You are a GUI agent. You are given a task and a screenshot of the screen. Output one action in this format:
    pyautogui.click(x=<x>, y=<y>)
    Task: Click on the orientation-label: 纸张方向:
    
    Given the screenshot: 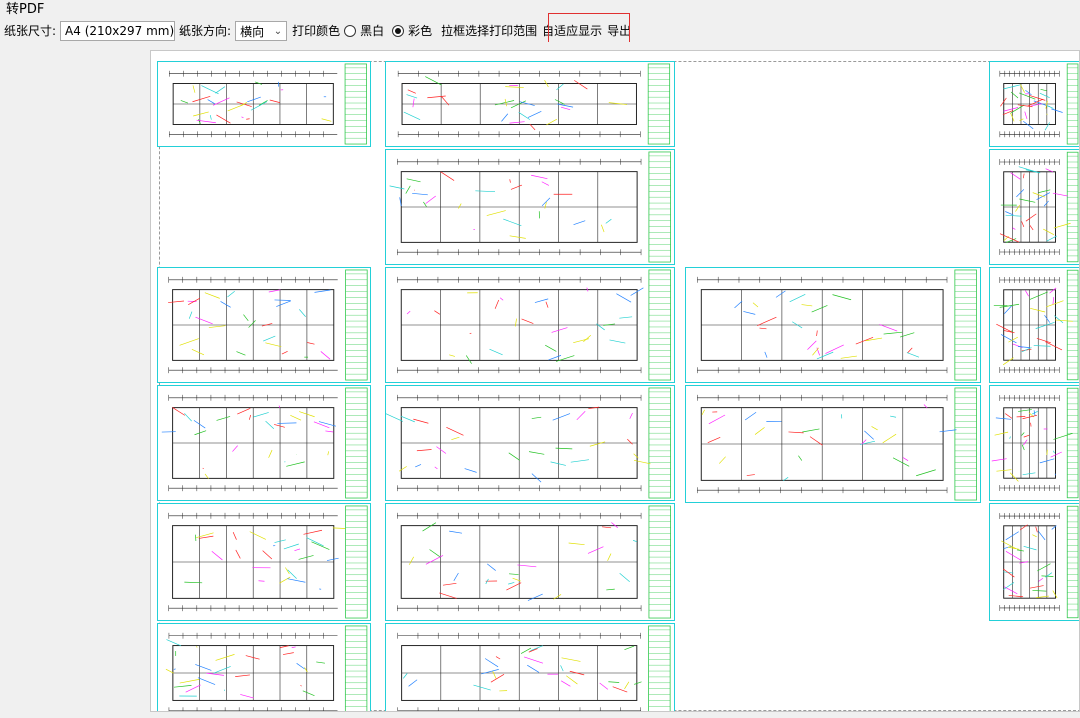 What is the action you would take?
    pyautogui.click(x=205, y=31)
    